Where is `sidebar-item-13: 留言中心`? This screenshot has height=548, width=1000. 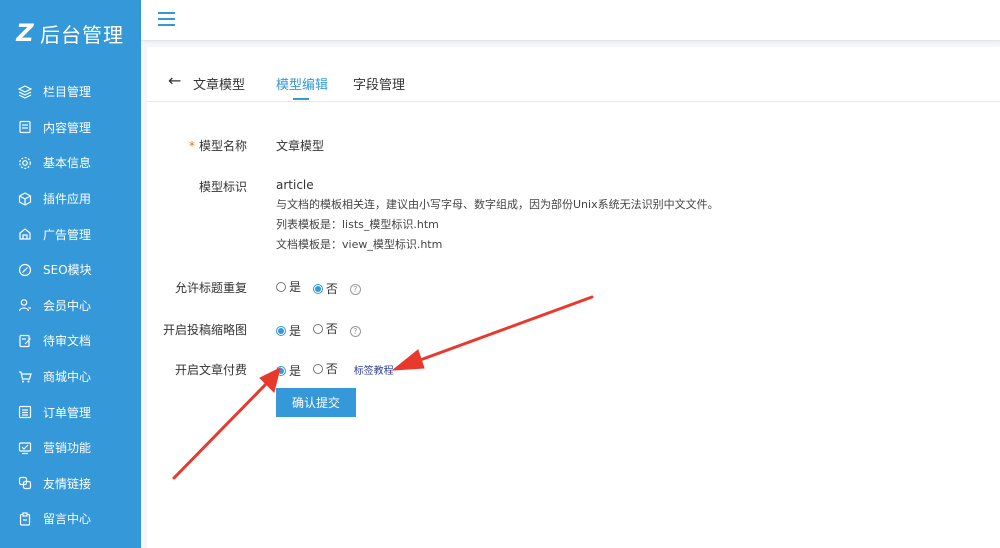
sidebar-item-13: 留言中心 is located at coordinates (70, 519).